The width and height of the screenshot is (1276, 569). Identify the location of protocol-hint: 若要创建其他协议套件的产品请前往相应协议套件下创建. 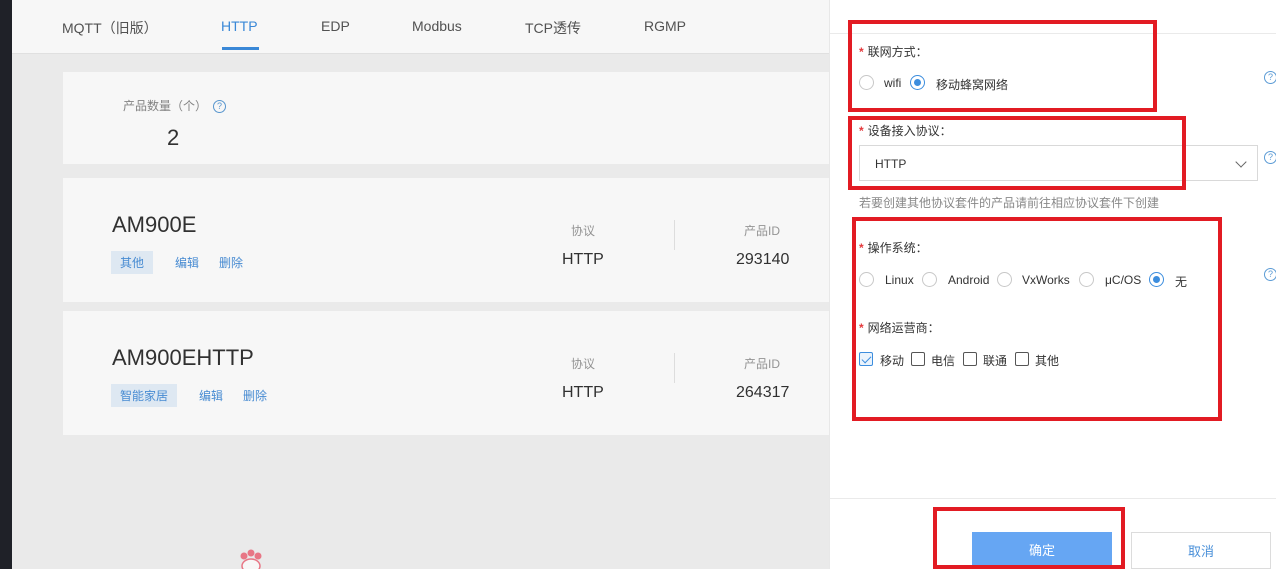
(1009, 203).